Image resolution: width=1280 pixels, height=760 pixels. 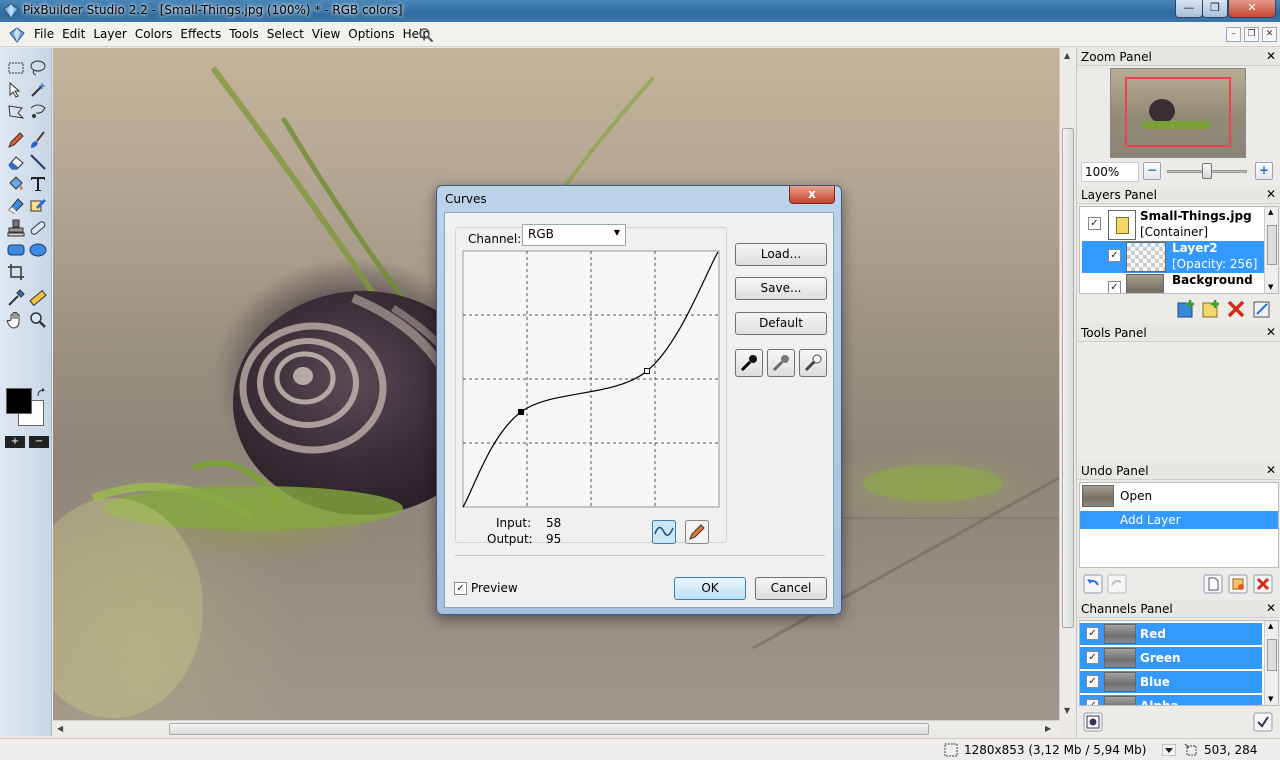 I want to click on hand-tool-icon, so click(x=16, y=320).